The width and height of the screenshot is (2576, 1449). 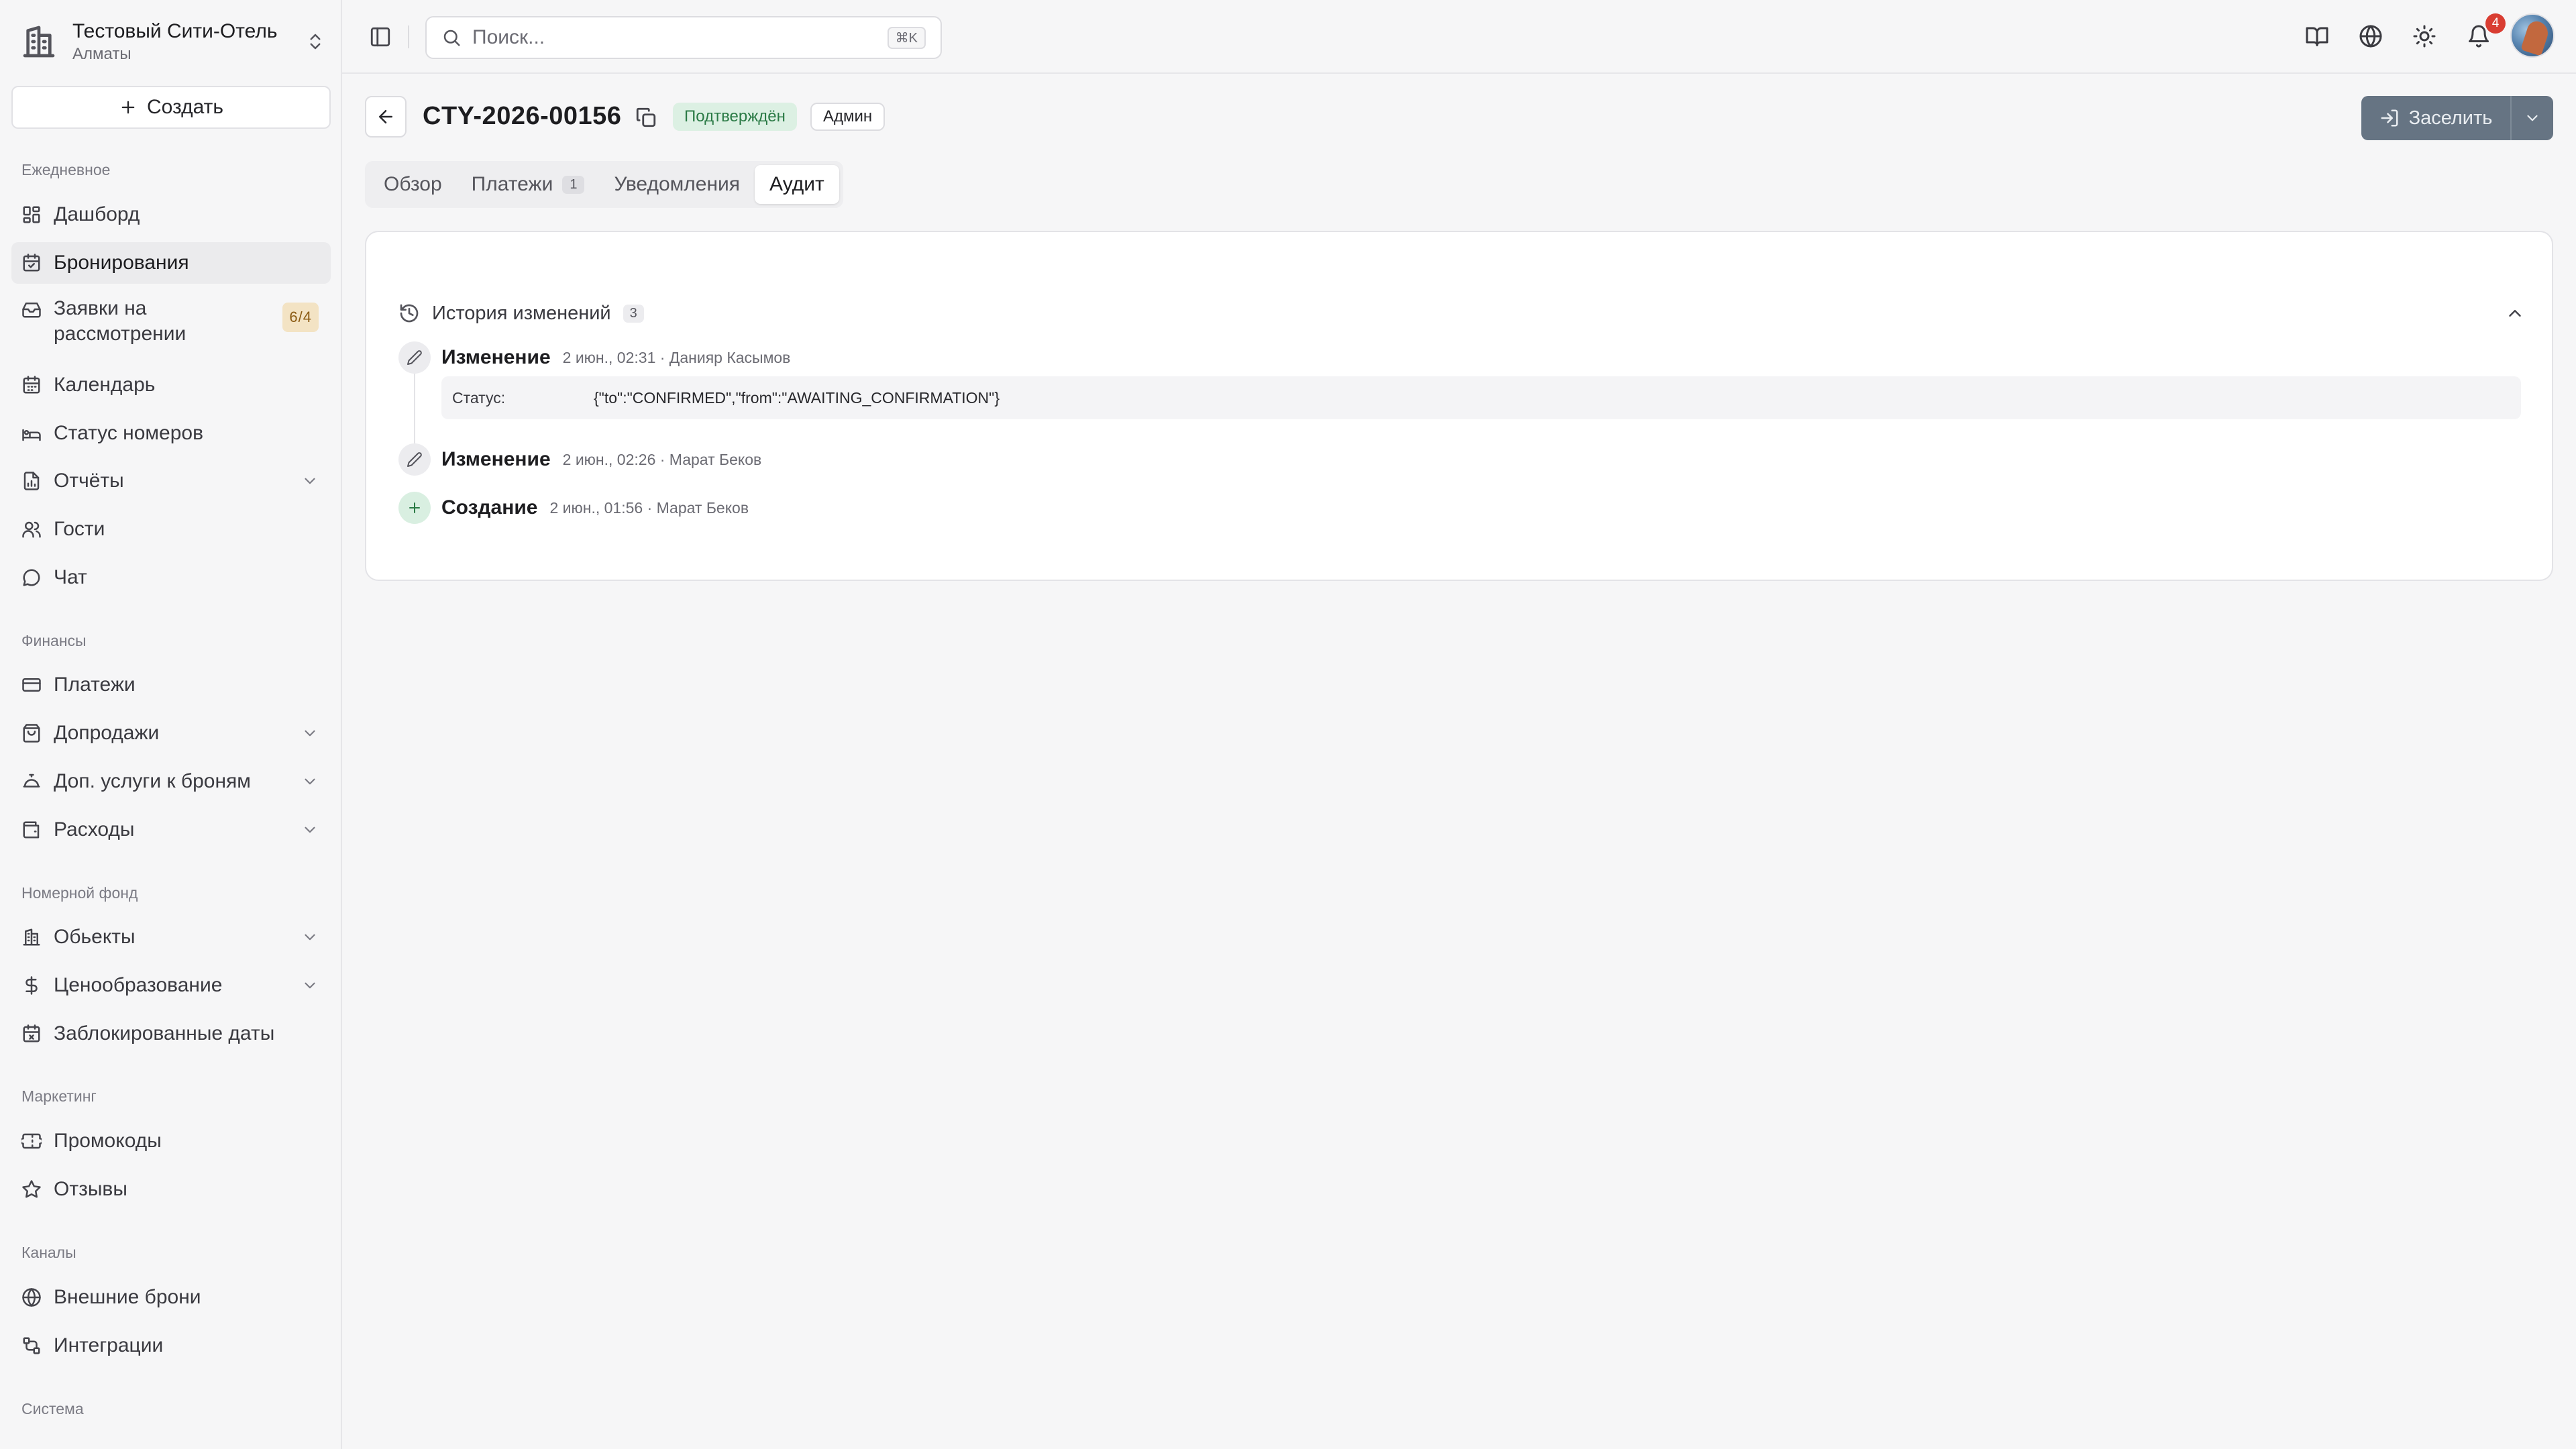 I want to click on shopping-bag-icon, so click(x=31, y=733).